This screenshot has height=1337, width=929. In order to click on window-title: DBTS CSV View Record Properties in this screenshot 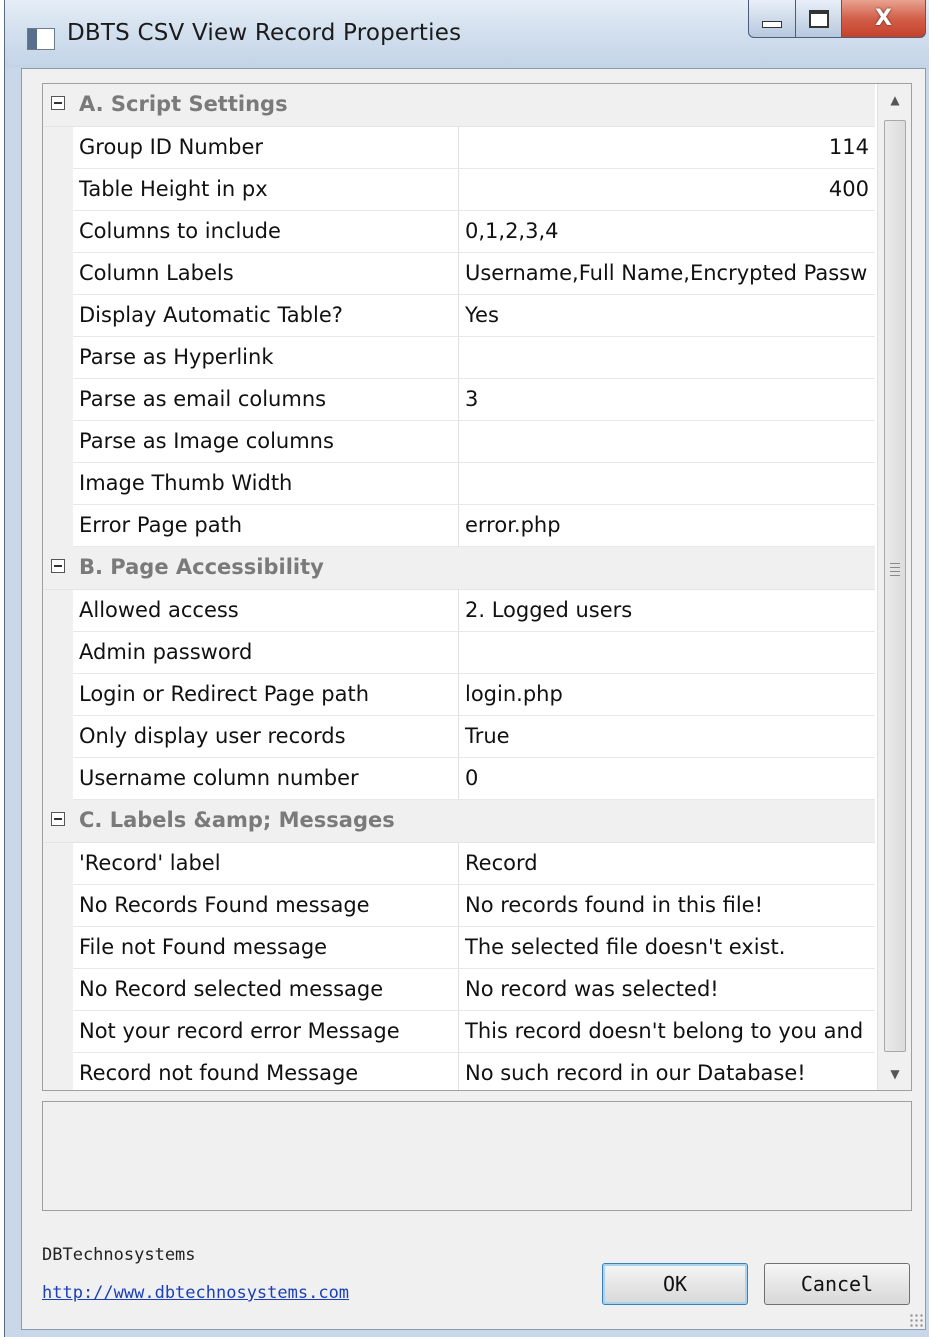, I will do `click(264, 33)`.